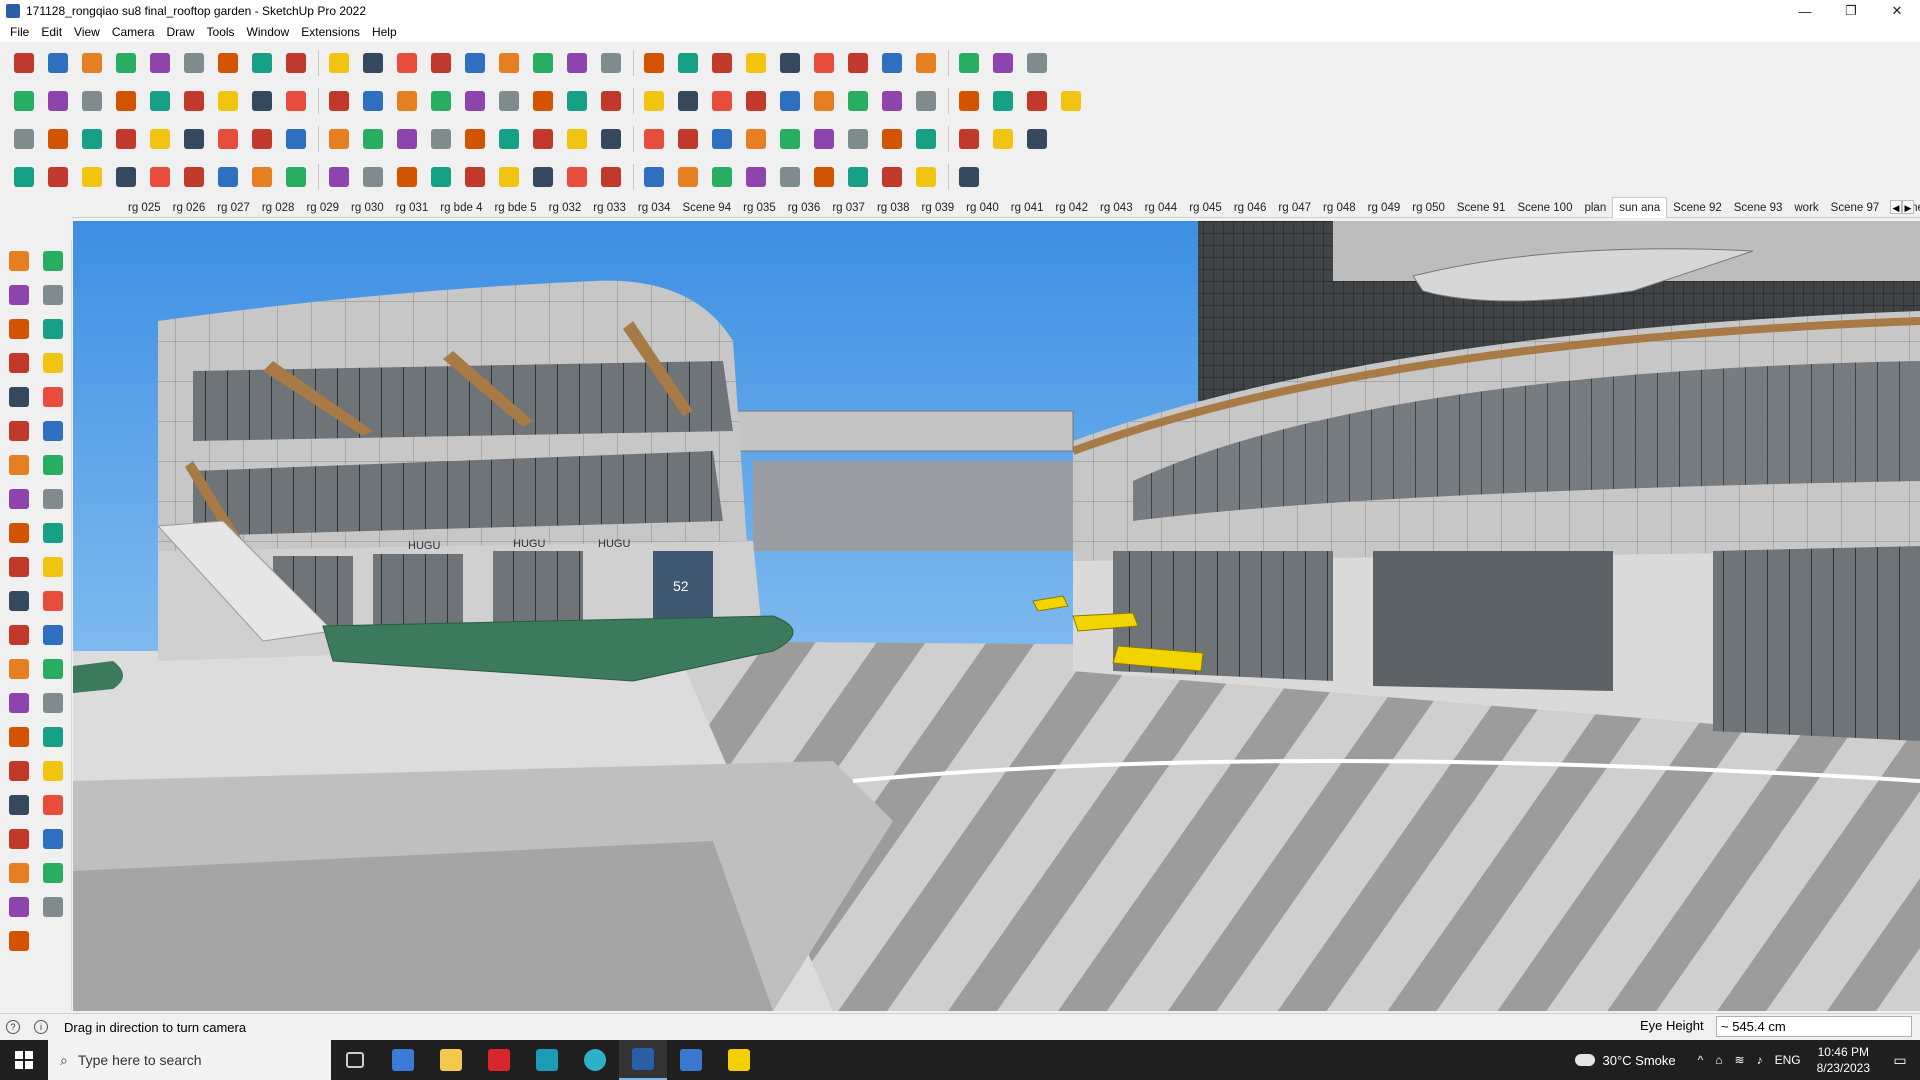  I want to click on polygon-icon, so click(53, 431).